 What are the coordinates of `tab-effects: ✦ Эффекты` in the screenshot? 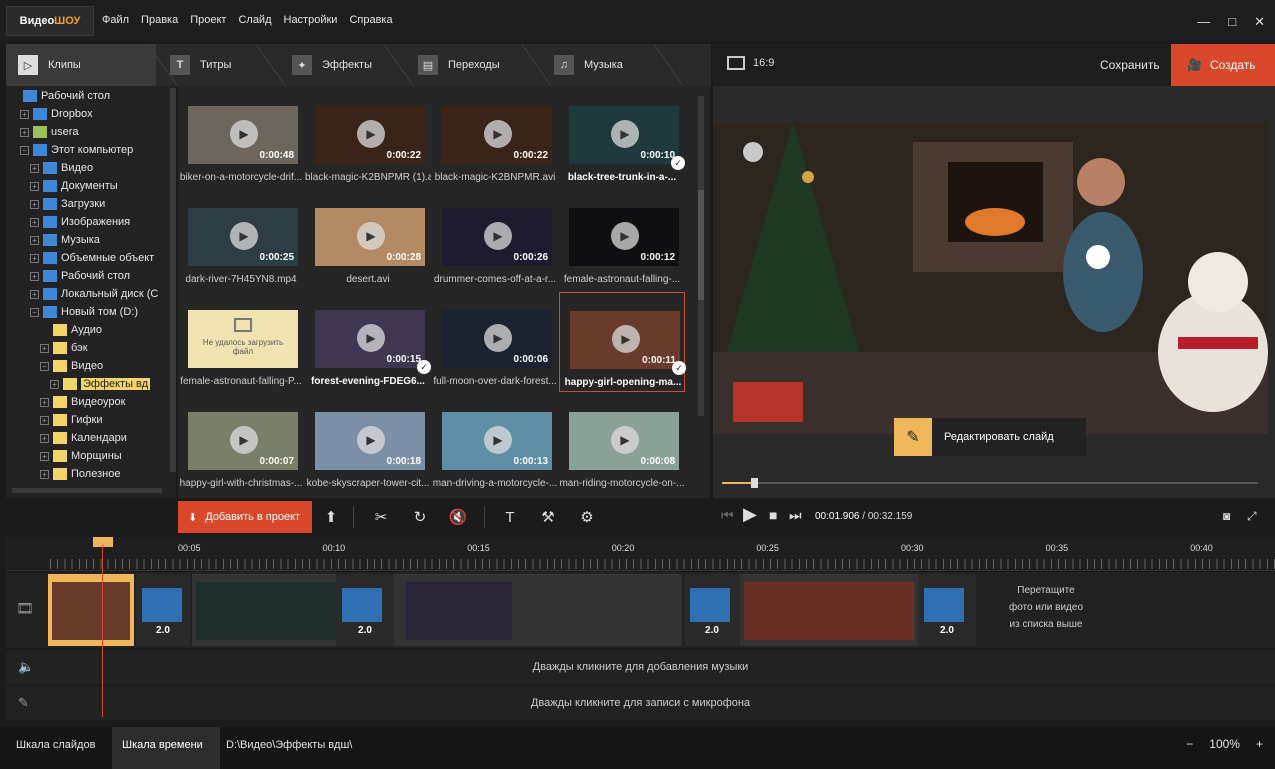 It's located at (340, 65).